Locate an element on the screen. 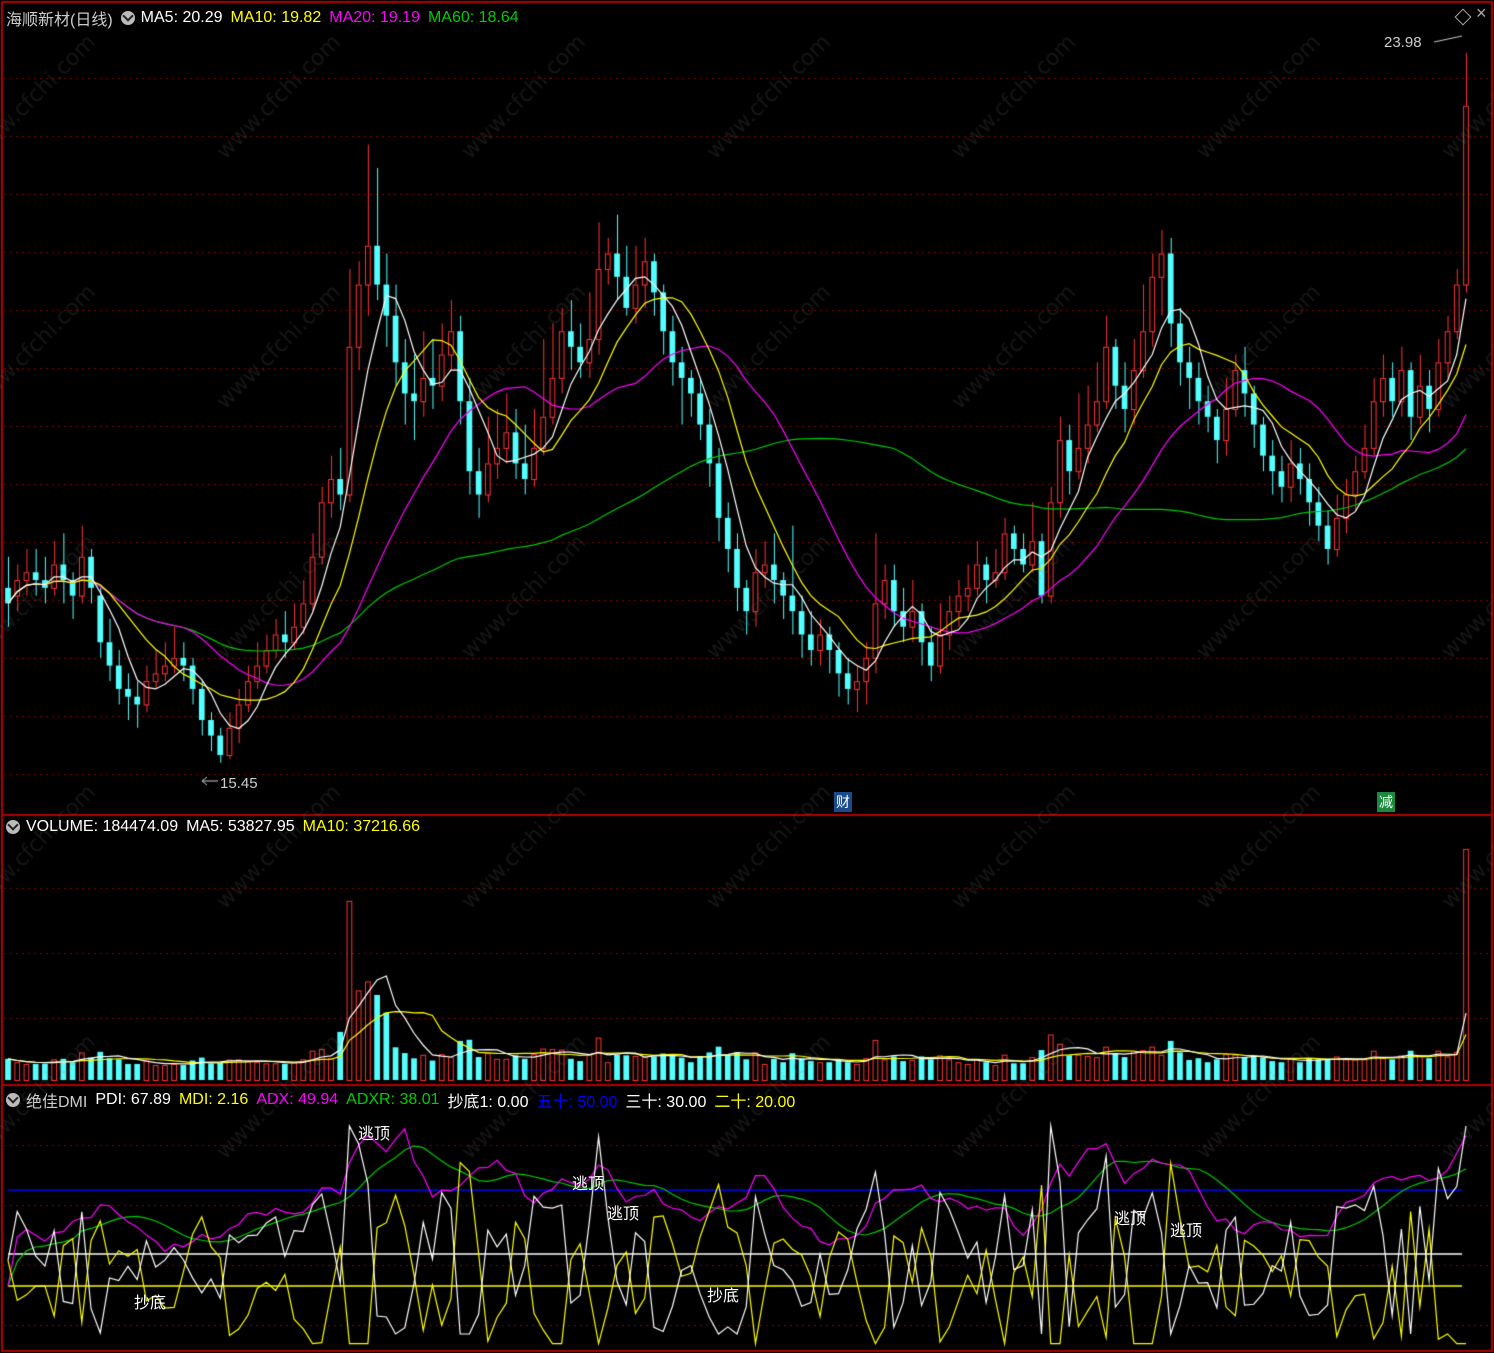 The image size is (1494, 1353). signal-chaodi-1: 抄底 is located at coordinates (150, 1303).